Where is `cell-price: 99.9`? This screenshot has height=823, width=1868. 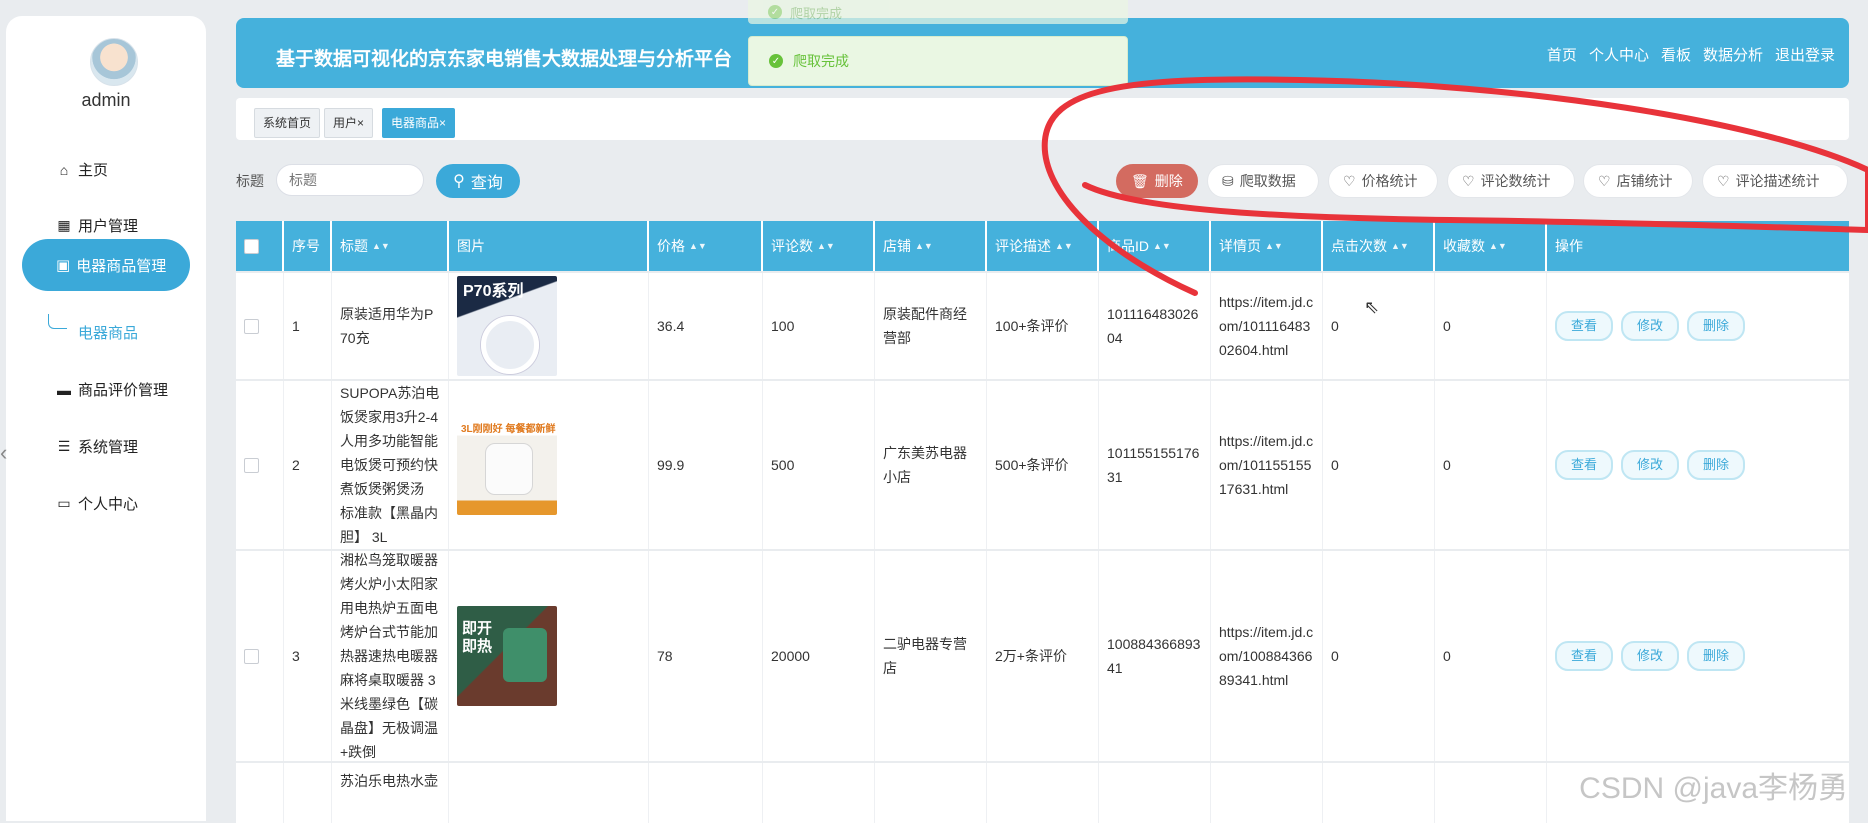 cell-price: 99.9 is located at coordinates (706, 465).